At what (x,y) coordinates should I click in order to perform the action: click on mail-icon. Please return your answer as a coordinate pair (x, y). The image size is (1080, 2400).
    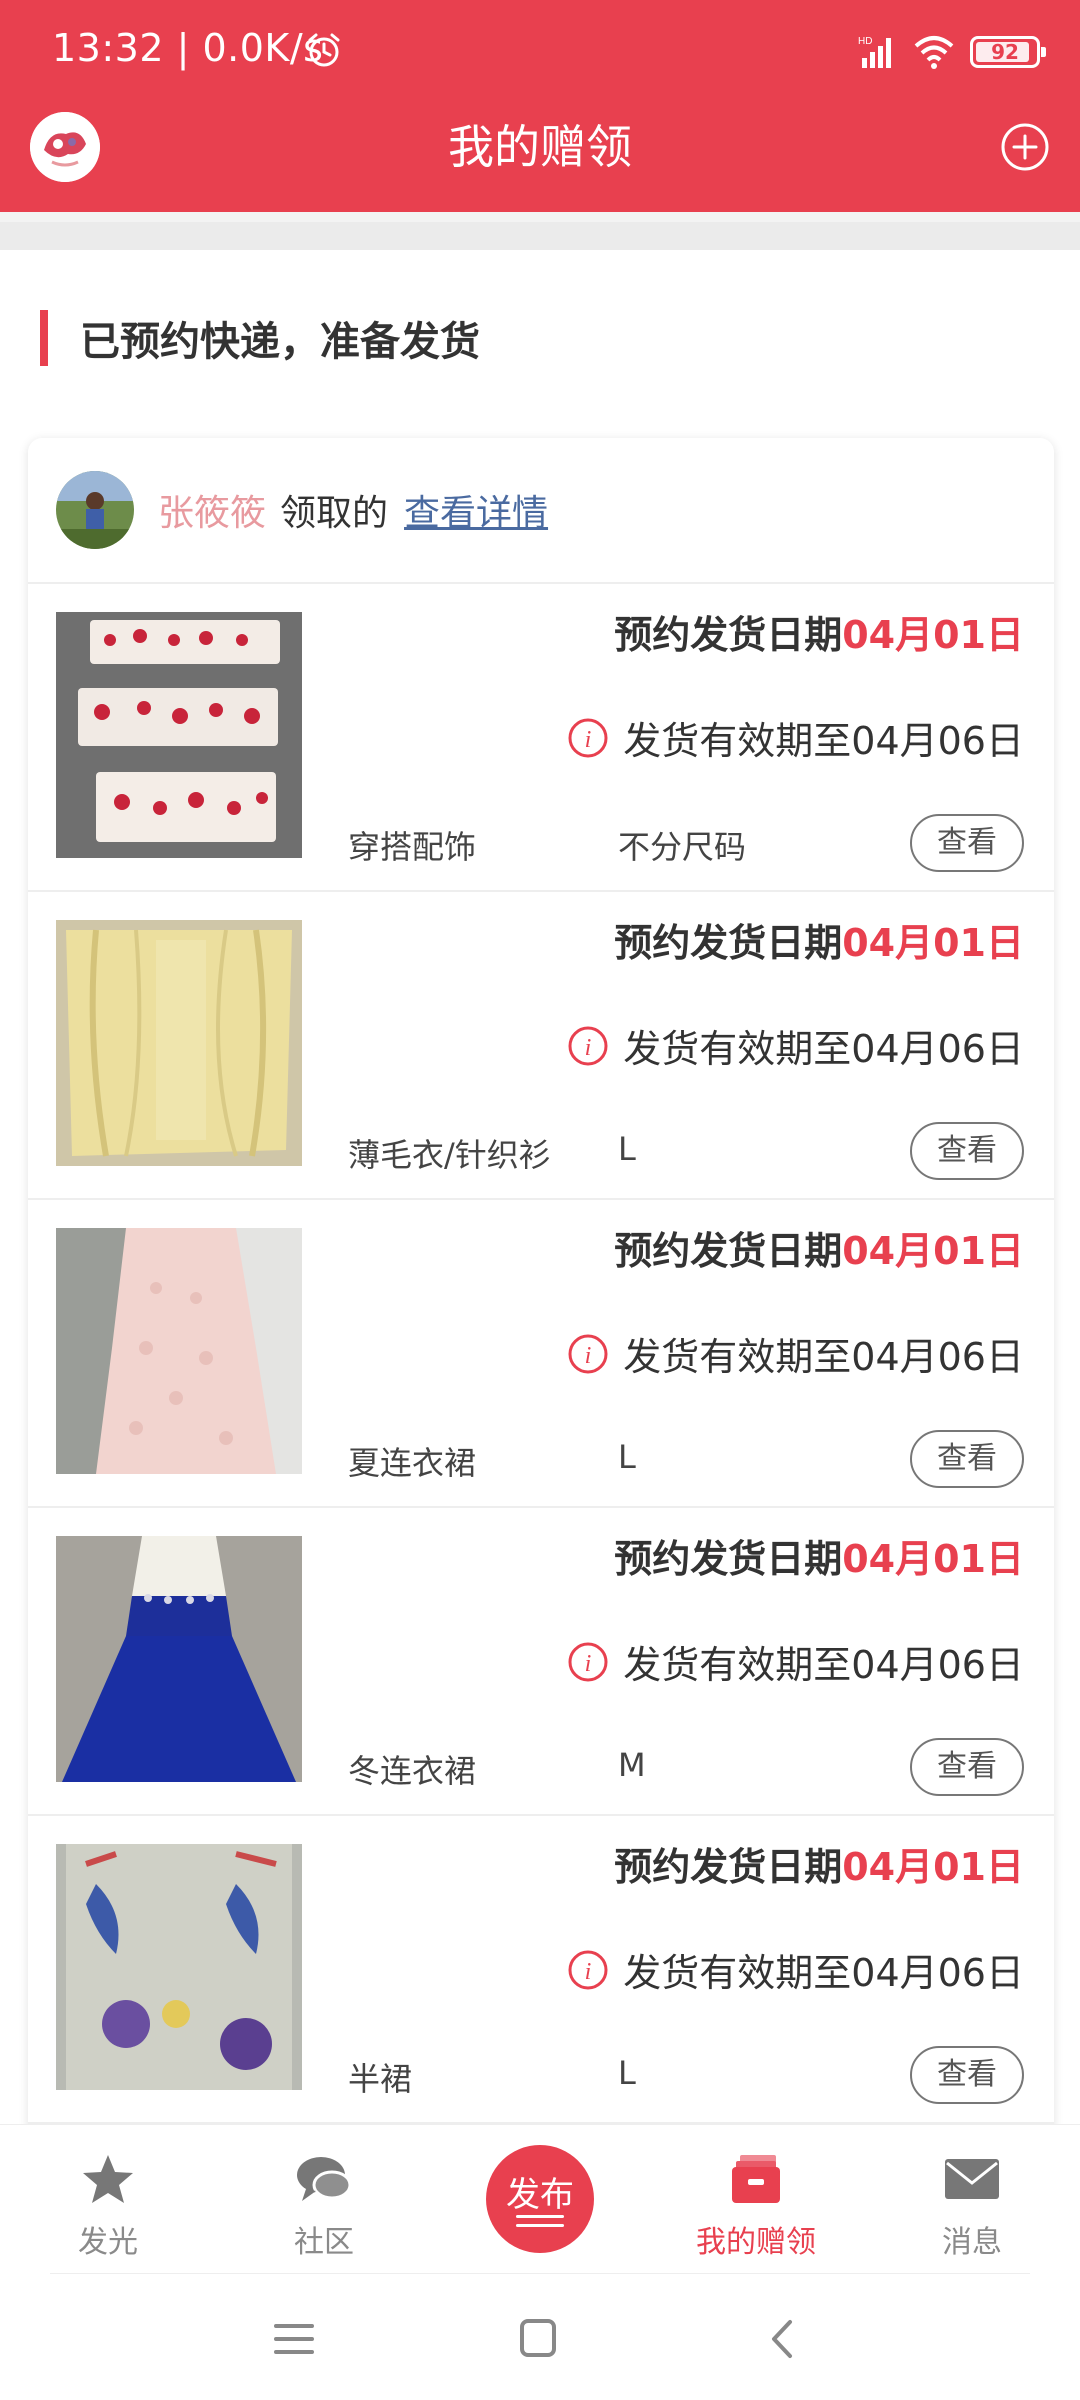
    Looking at the image, I should click on (972, 2179).